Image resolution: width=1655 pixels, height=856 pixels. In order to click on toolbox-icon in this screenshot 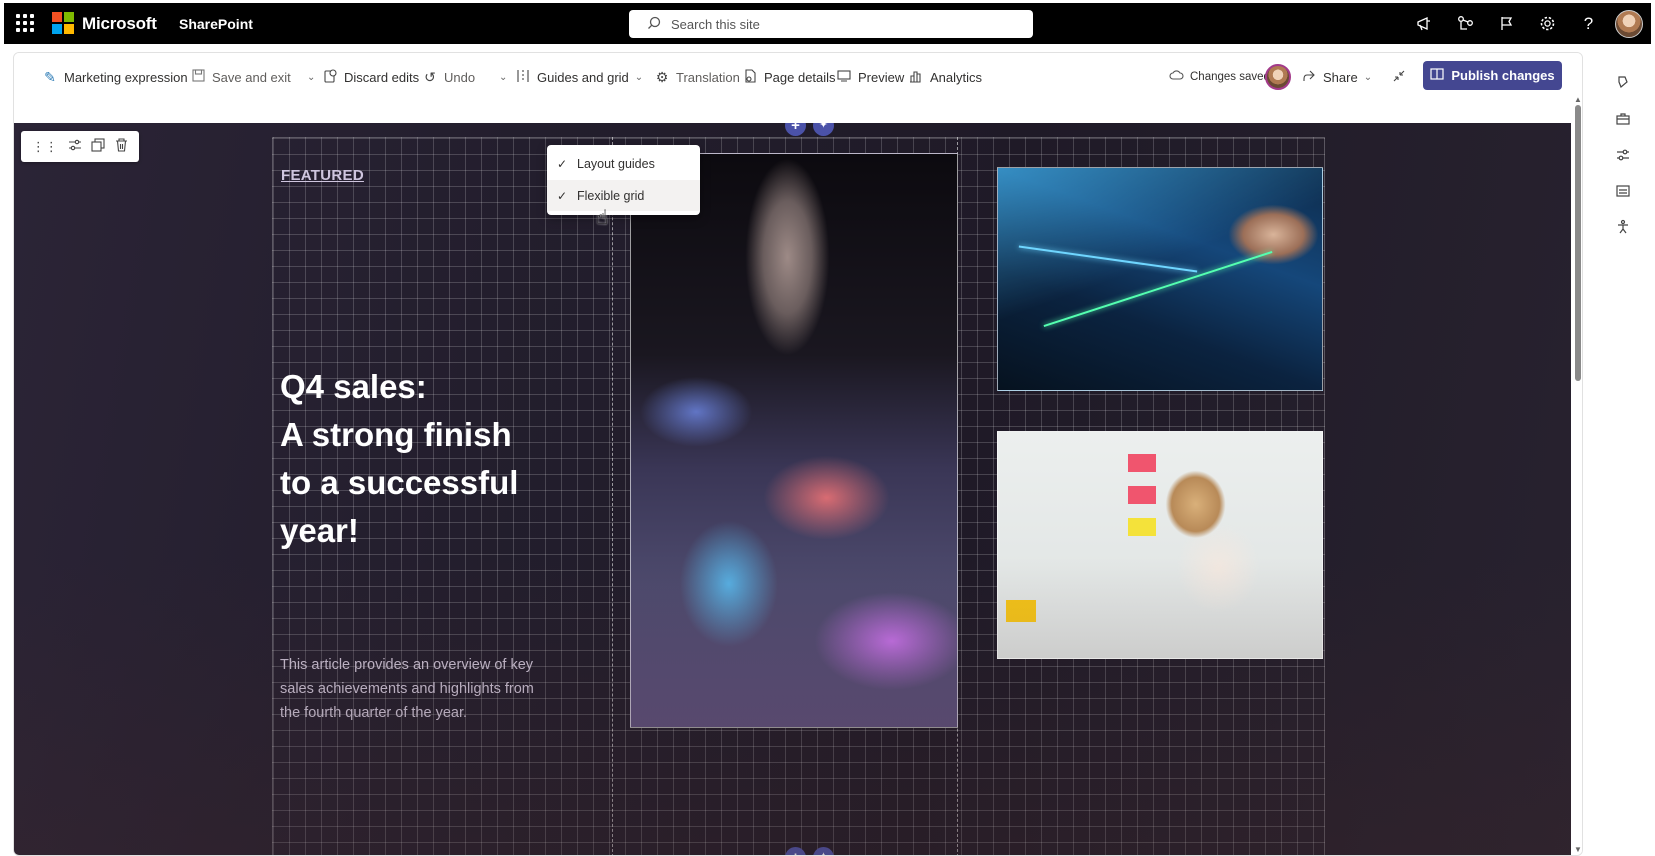, I will do `click(1623, 121)`.